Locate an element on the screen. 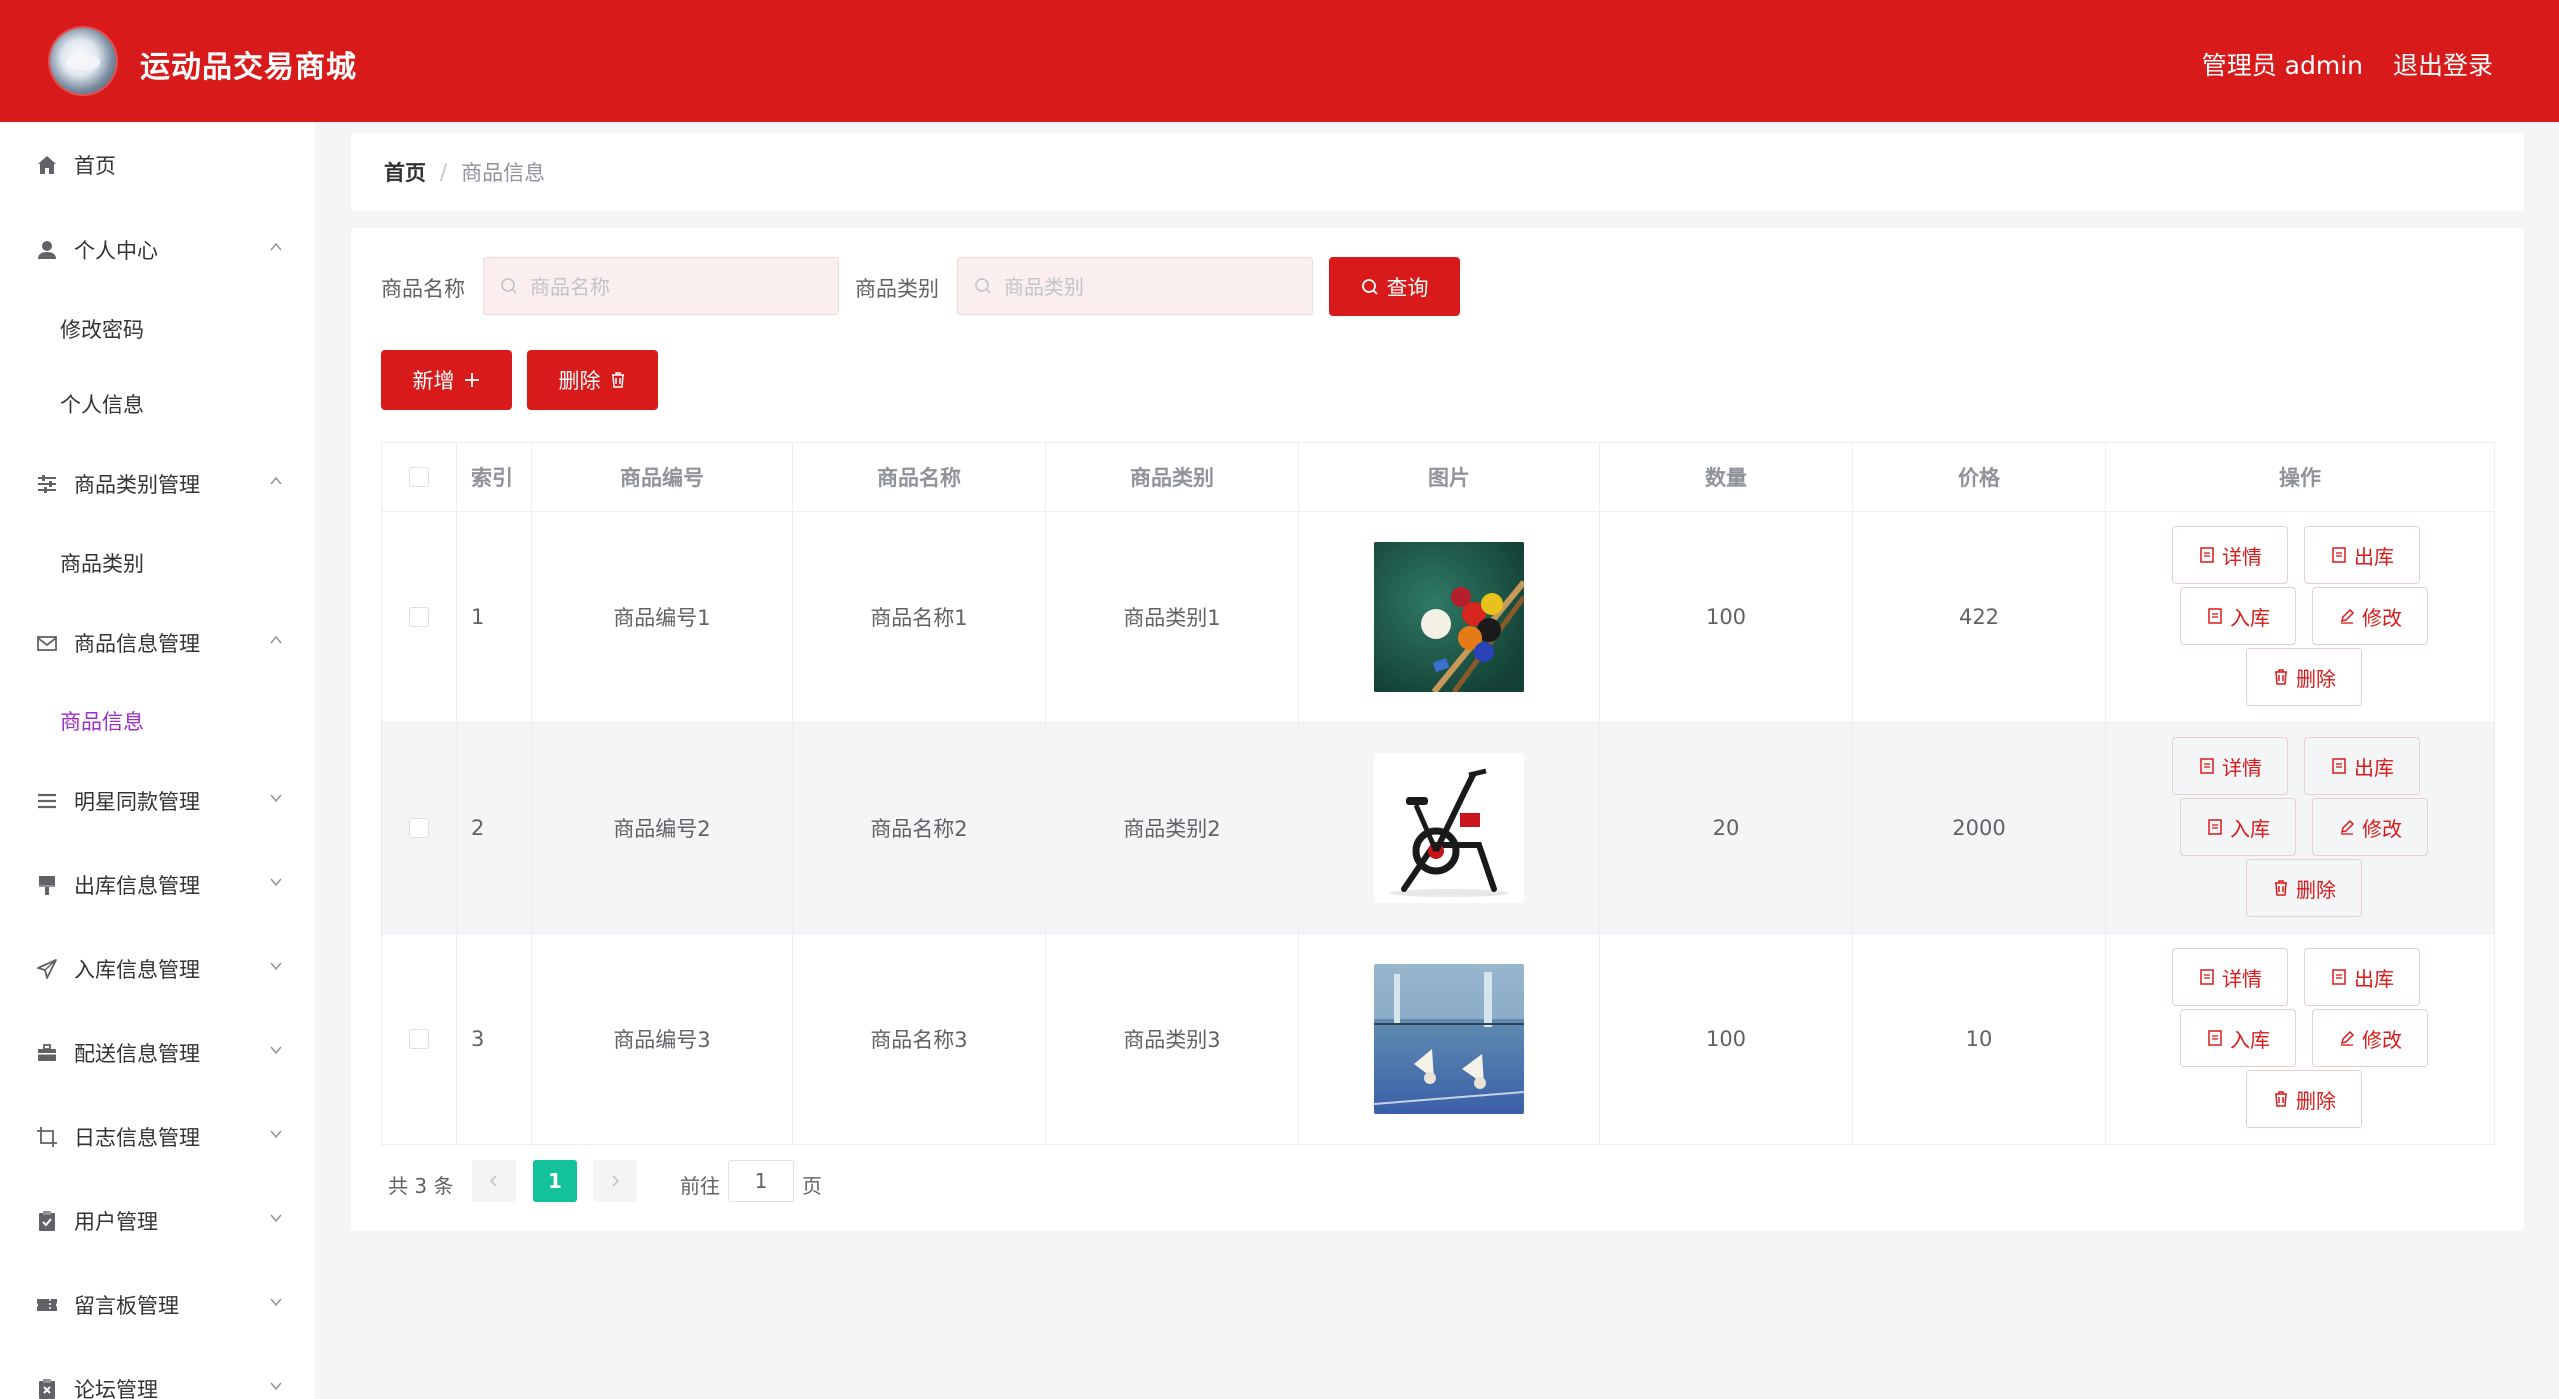 The image size is (2559, 1399). row-actions: 详情 出库 入库 修改 删除 is located at coordinates (2300, 1039).